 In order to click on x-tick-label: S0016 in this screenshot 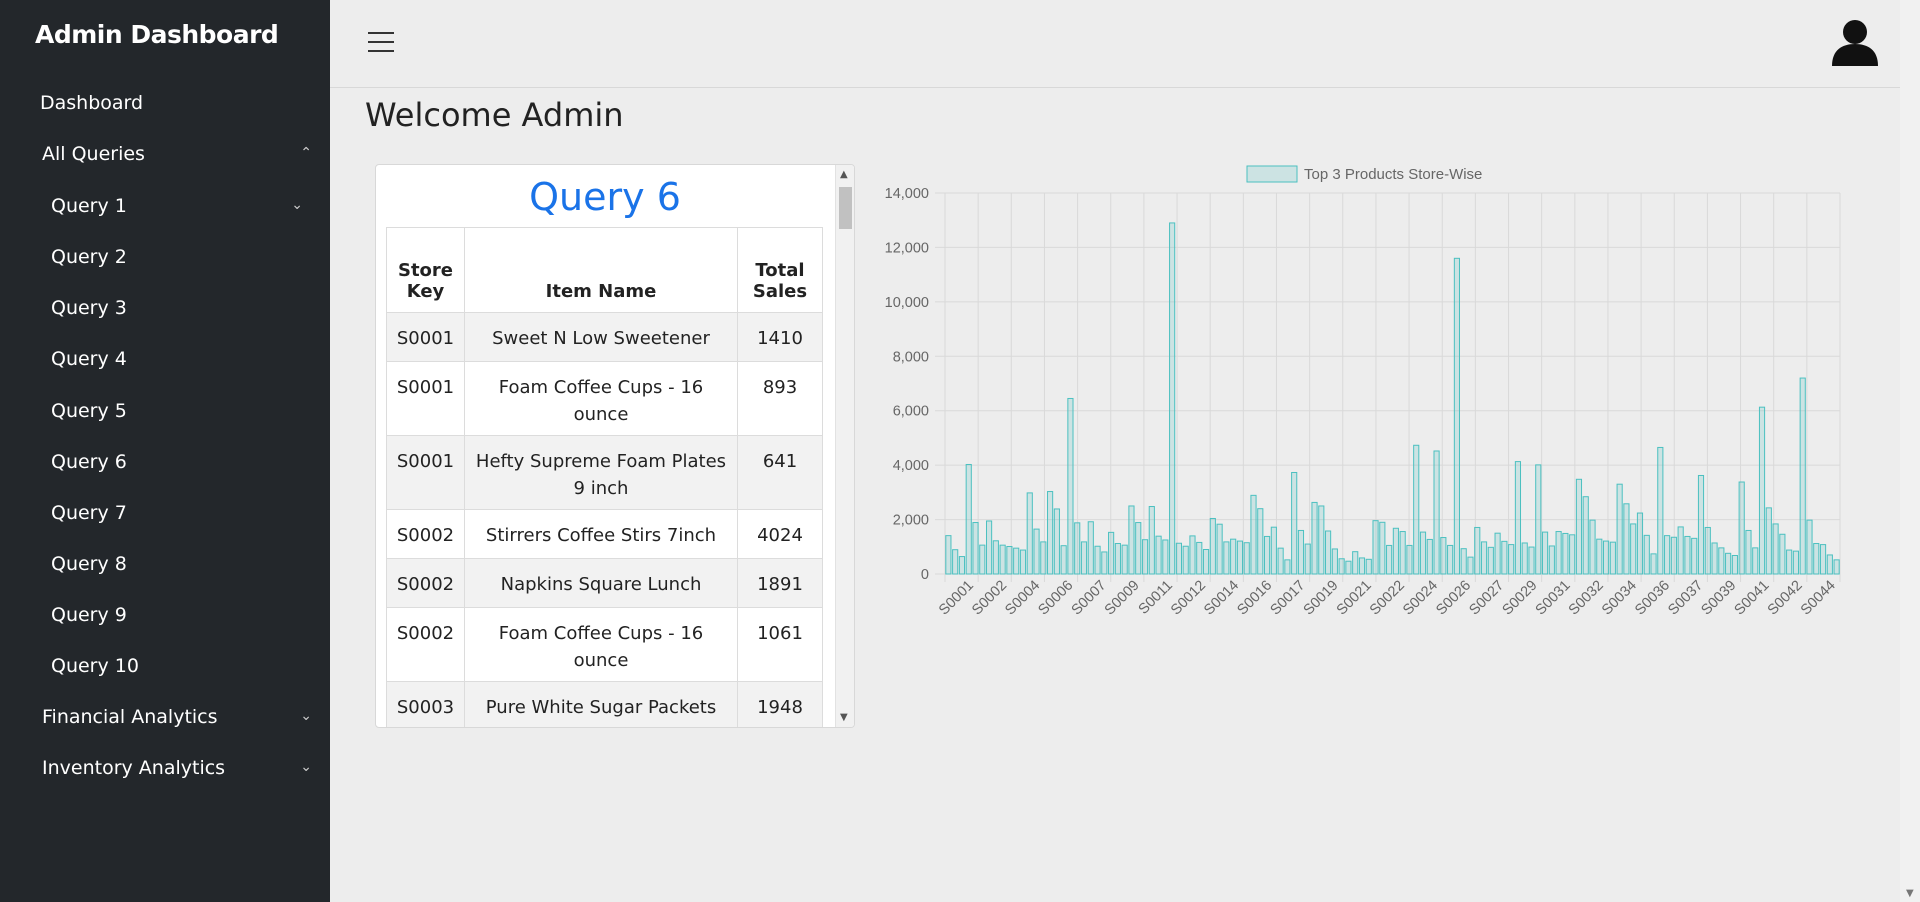, I will do `click(1254, 598)`.